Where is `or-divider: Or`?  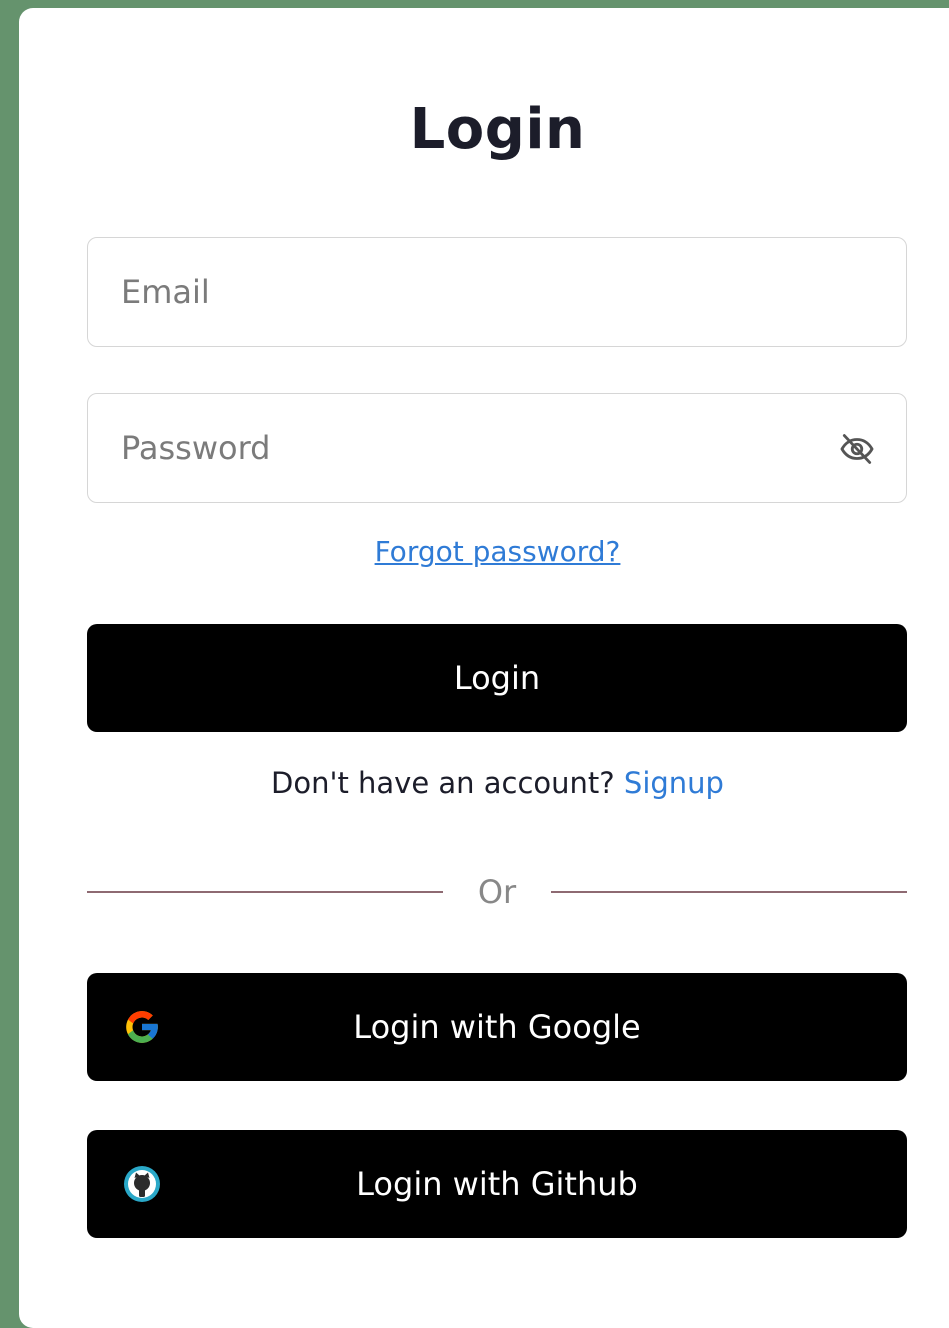 or-divider: Or is located at coordinates (497, 893).